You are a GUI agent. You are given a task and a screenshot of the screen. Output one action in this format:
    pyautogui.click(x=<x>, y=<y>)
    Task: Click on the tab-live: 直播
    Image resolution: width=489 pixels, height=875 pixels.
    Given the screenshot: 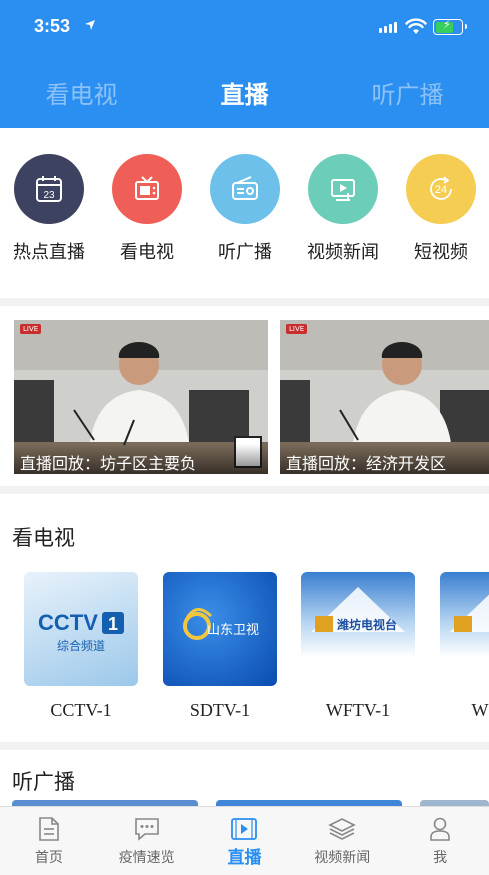 What is the action you would take?
    pyautogui.click(x=245, y=92)
    